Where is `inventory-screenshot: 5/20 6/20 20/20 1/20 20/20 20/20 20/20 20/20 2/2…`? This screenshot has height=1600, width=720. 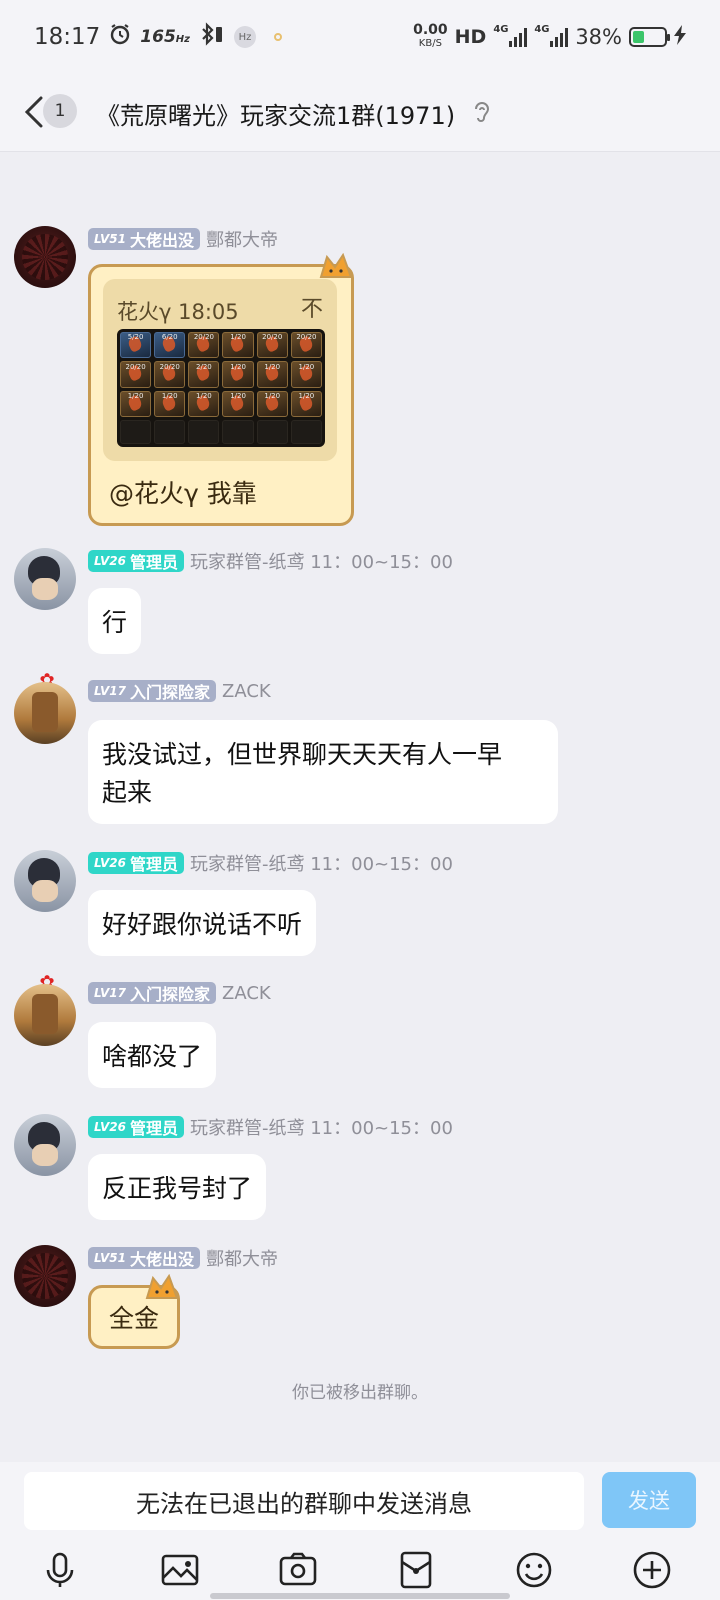 inventory-screenshot: 5/20 6/20 20/20 1/20 20/20 20/20 20/20 20/20 2/2… is located at coordinates (221, 388).